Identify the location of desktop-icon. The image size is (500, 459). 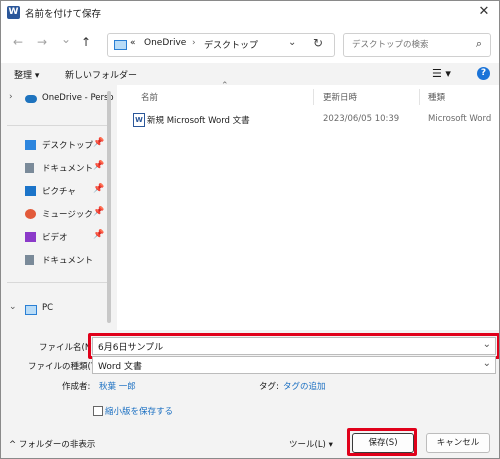
(30, 145).